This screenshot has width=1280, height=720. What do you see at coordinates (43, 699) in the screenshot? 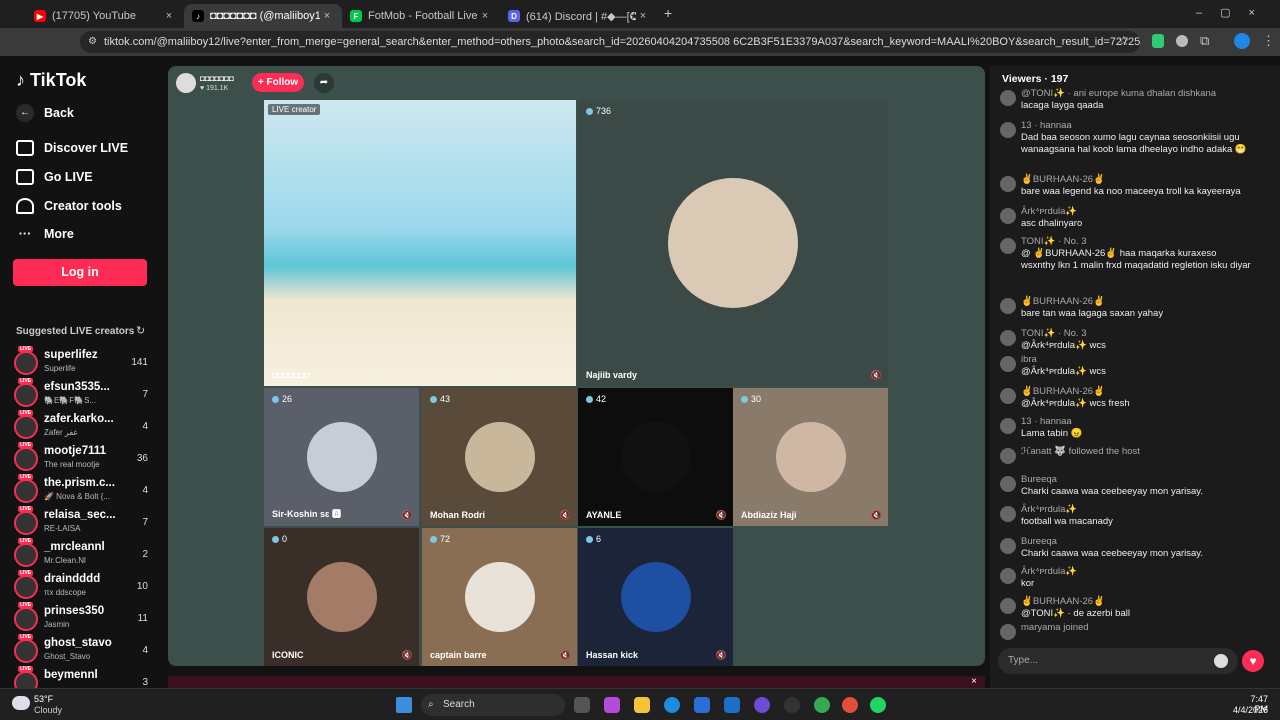
I see `weather-temp: 53°F` at bounding box center [43, 699].